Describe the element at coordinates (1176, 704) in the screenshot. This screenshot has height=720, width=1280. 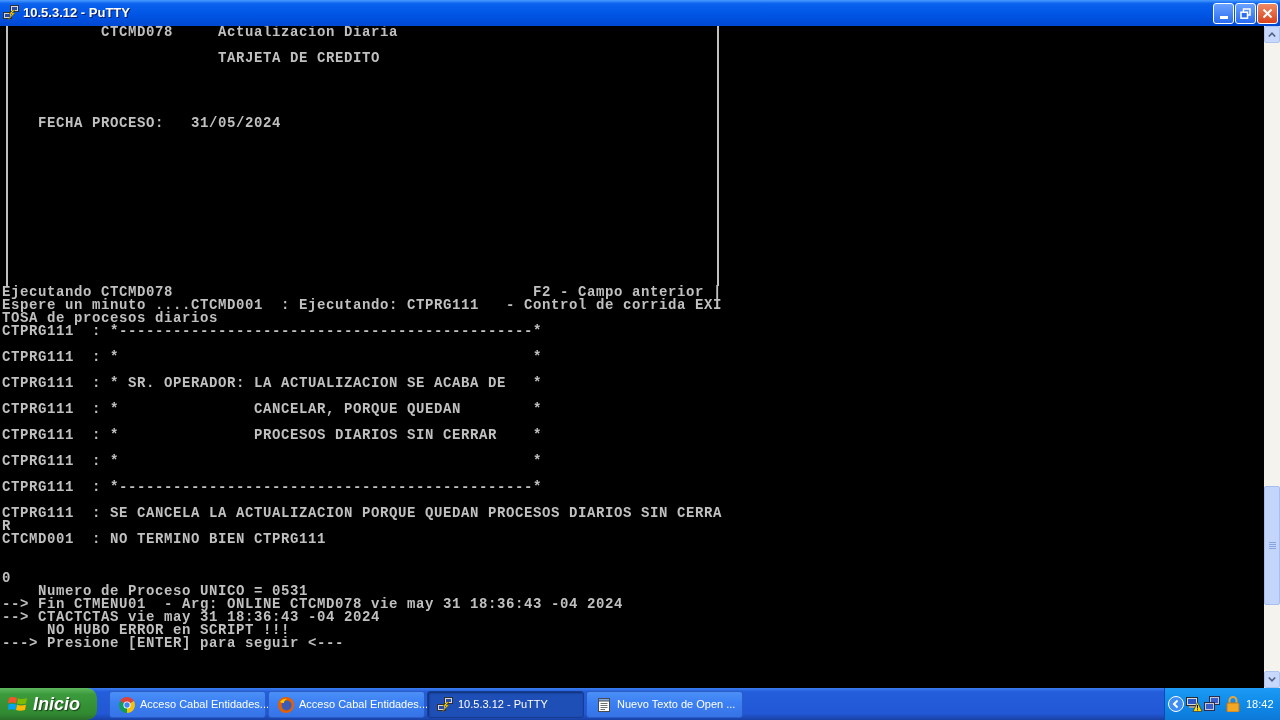
I see `chevron-left-icon` at that location.